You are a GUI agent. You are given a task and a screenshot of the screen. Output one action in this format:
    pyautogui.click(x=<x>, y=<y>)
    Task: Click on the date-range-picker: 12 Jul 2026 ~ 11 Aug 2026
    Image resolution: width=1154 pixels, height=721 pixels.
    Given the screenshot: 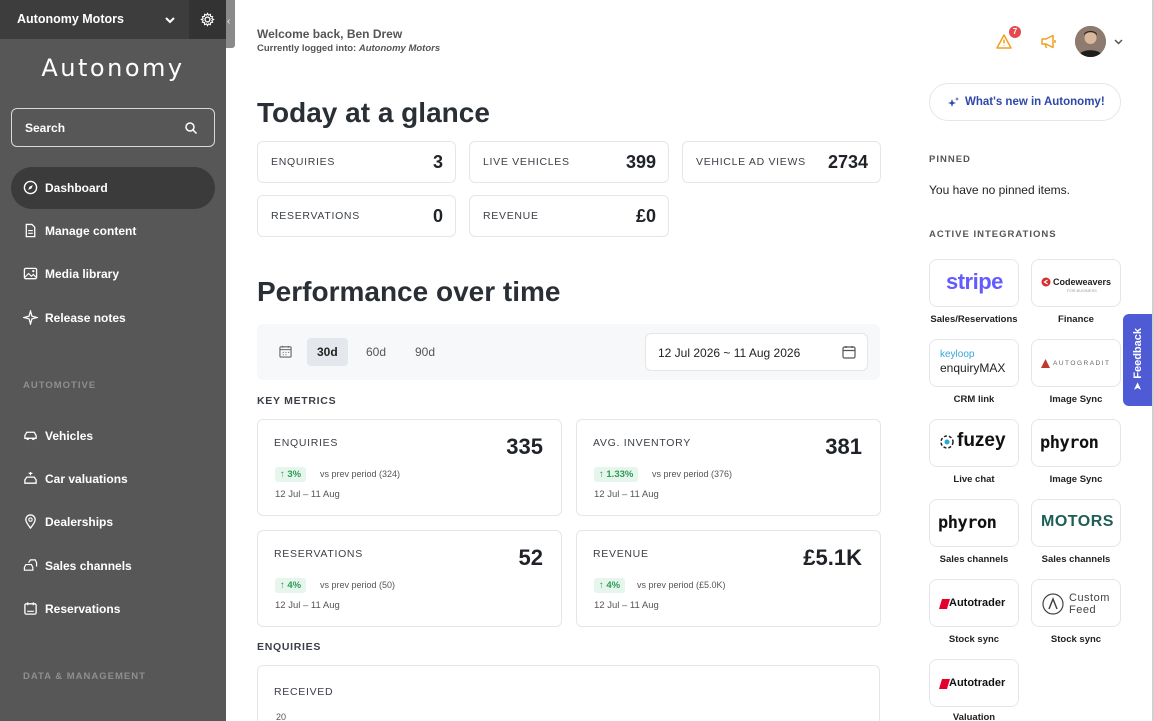 What is the action you would take?
    pyautogui.click(x=756, y=352)
    